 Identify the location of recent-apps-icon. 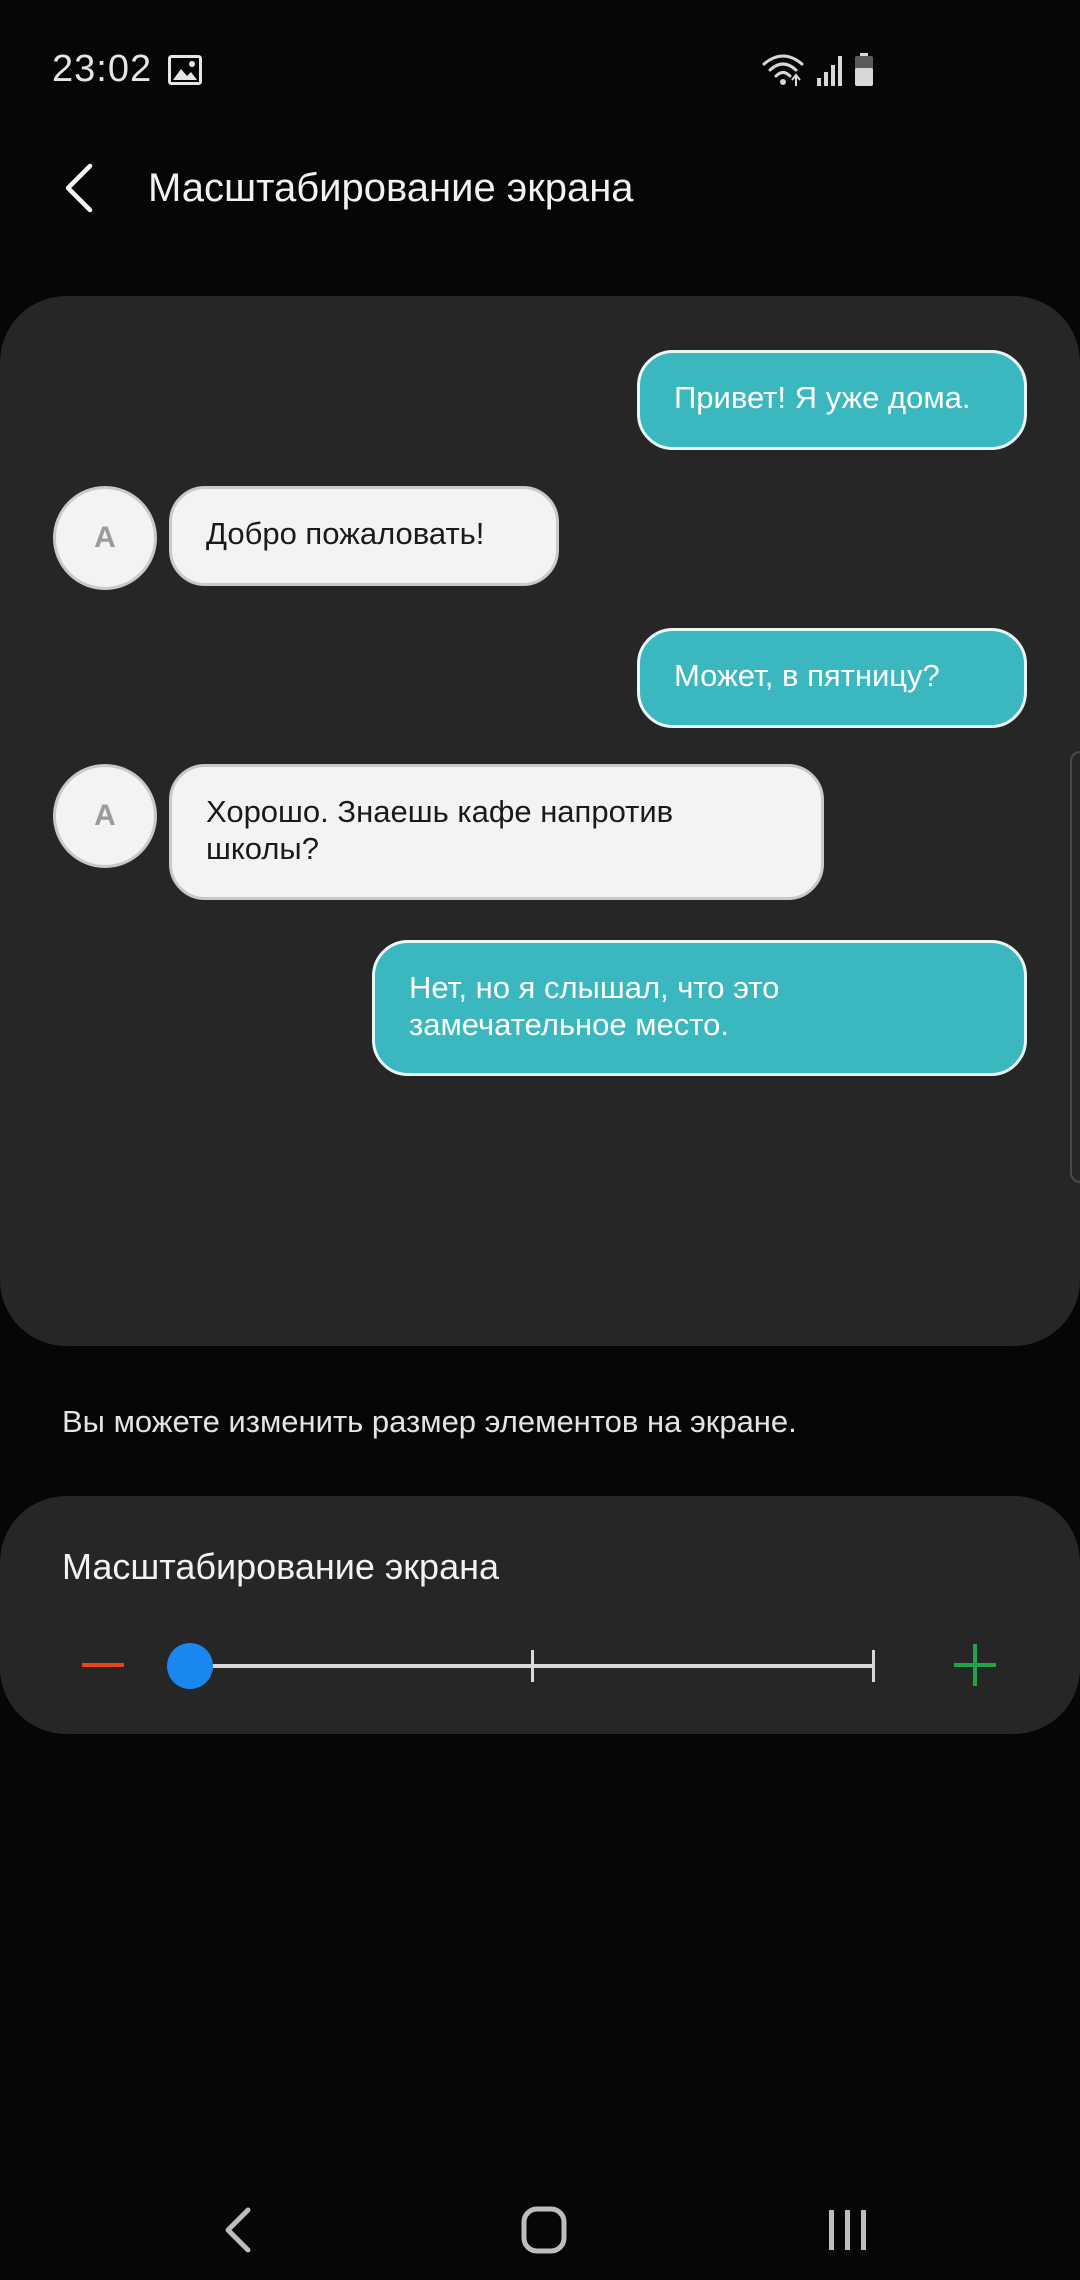
(847, 2230).